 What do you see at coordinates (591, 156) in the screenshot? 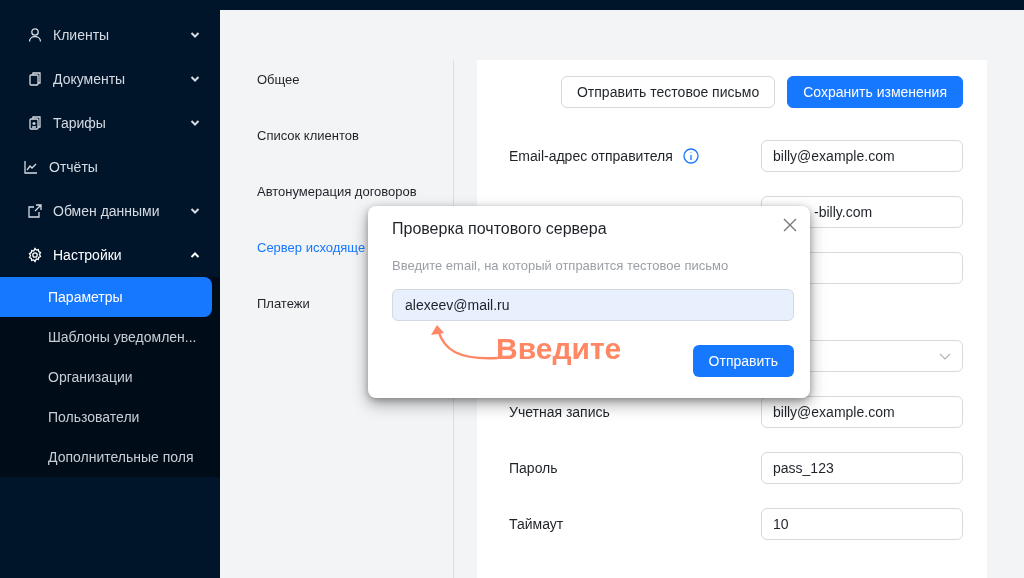
I see `field-label: Email-адрес отправителя` at bounding box center [591, 156].